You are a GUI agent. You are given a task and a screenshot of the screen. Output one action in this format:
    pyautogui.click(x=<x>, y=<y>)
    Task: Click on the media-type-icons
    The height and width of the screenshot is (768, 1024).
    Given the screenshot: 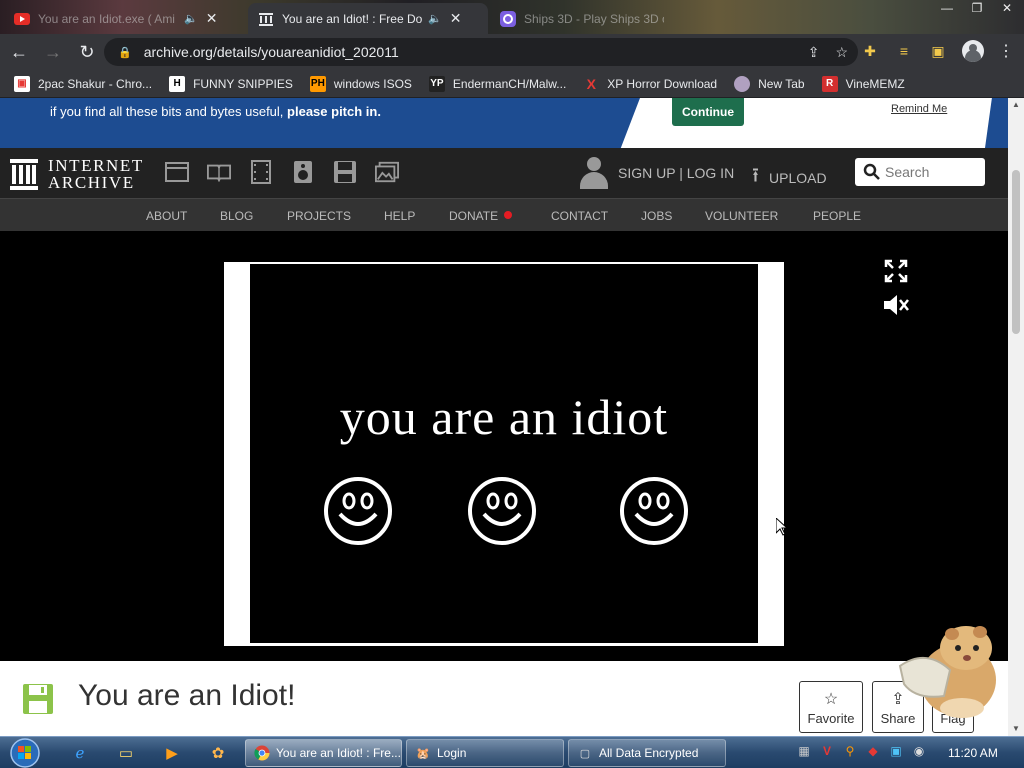 What is the action you would take?
    pyautogui.click(x=282, y=172)
    